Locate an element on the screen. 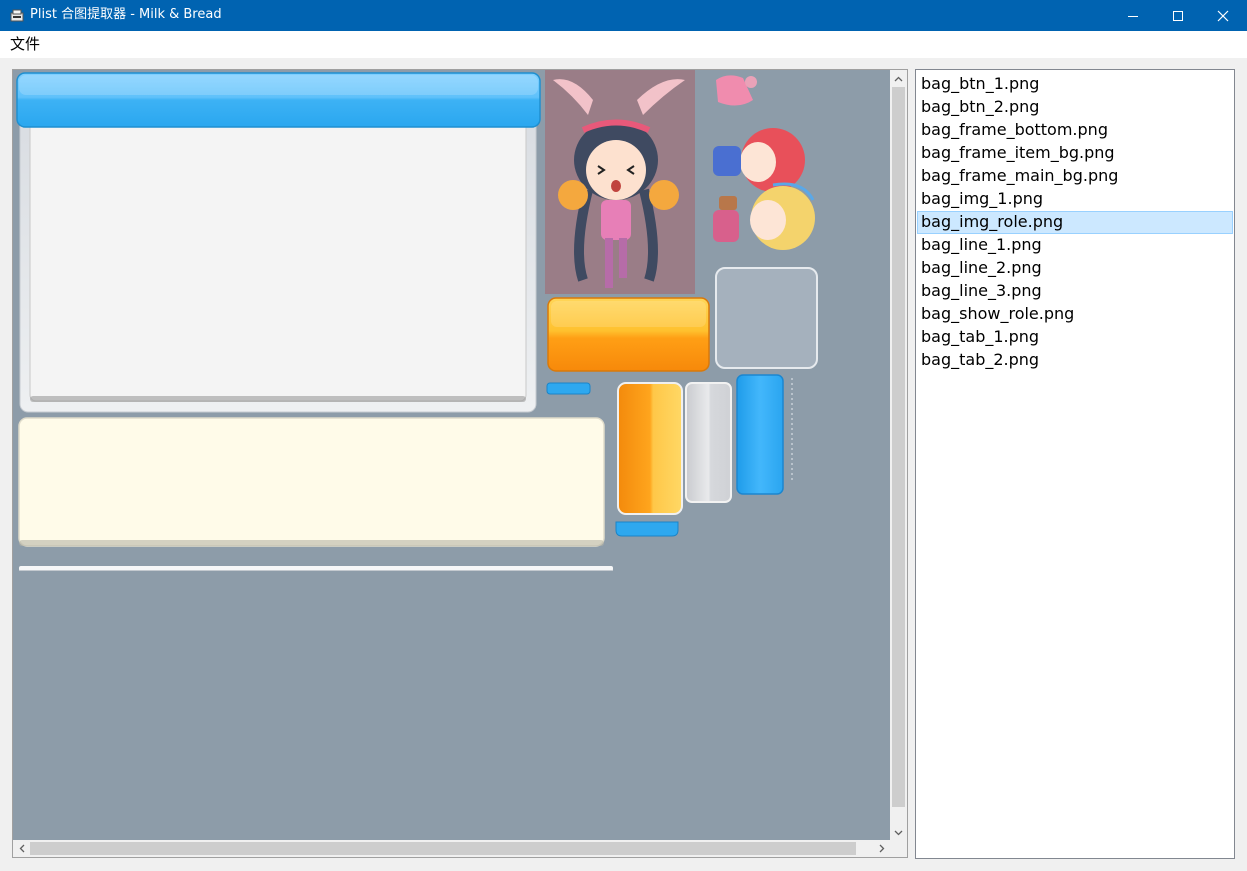  maximize-button is located at coordinates (1178, 15).